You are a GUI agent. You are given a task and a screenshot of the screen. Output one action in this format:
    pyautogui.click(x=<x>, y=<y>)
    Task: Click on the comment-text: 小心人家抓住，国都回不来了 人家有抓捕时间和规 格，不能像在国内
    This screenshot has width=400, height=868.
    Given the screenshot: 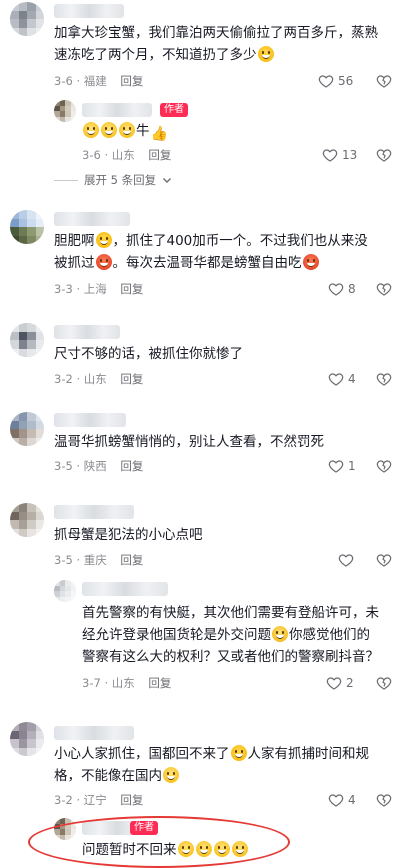 What is the action you would take?
    pyautogui.click(x=211, y=764)
    